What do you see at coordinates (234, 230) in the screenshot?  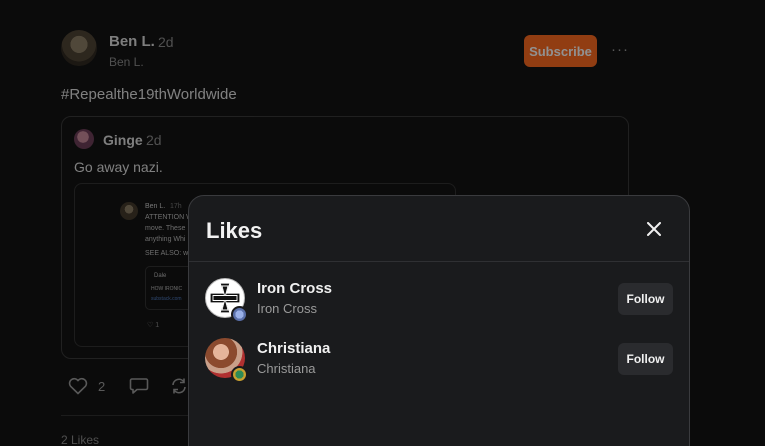 I see `modal-title: Likes` at bounding box center [234, 230].